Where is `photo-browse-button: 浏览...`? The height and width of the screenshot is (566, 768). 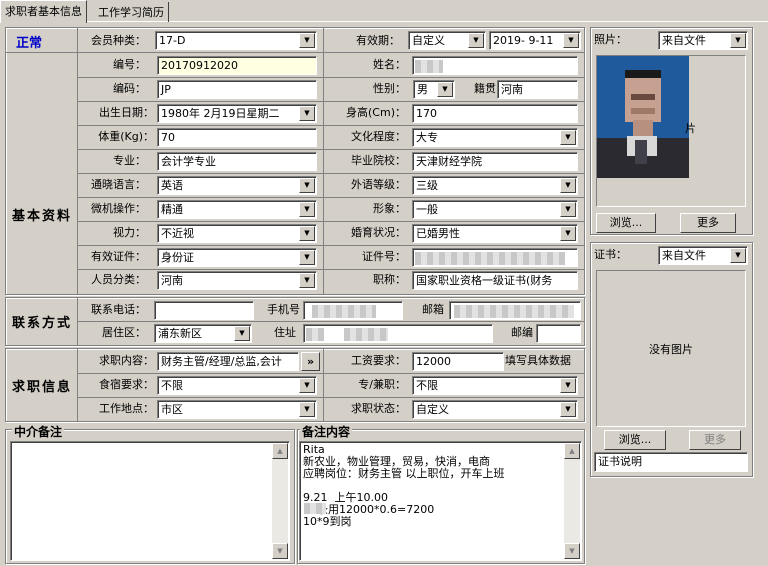 photo-browse-button: 浏览... is located at coordinates (626, 223).